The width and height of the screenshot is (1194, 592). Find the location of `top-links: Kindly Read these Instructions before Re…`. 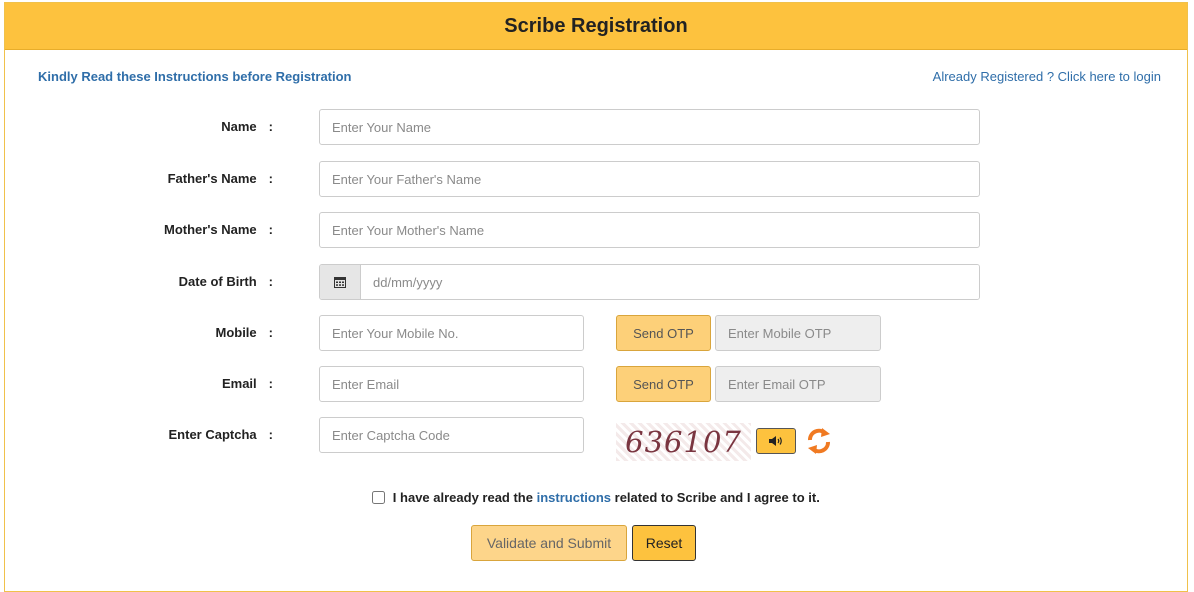

top-links: Kindly Read these Instructions before Re… is located at coordinates (599, 79).